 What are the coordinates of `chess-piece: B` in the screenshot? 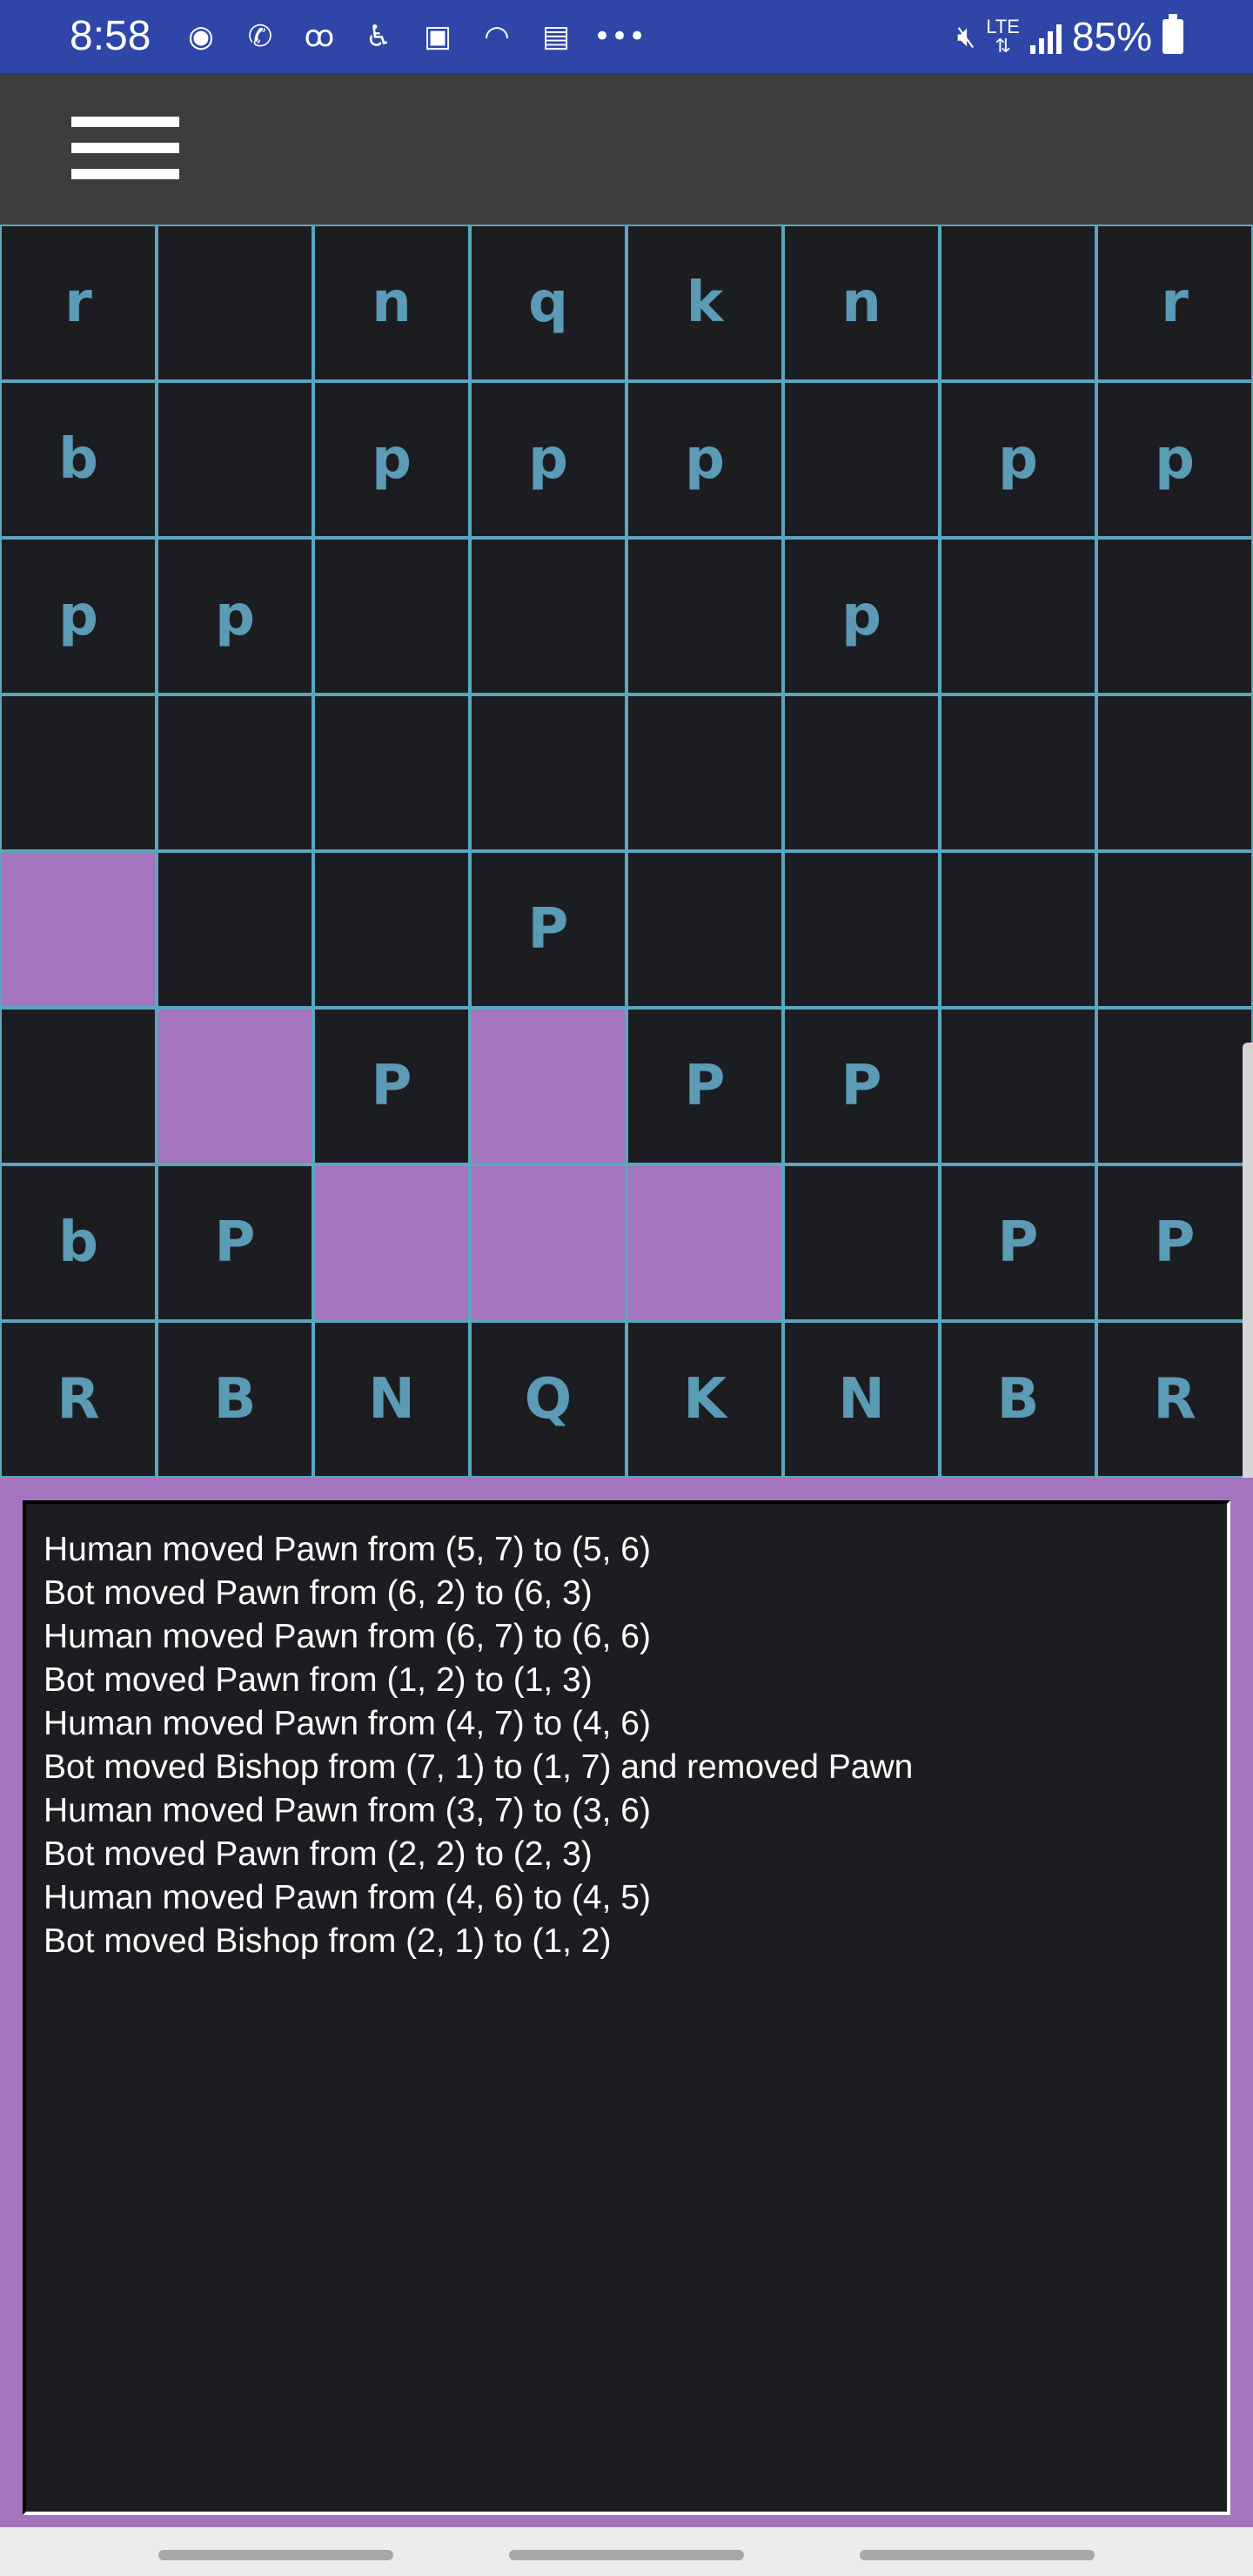 It's located at (1018, 1399).